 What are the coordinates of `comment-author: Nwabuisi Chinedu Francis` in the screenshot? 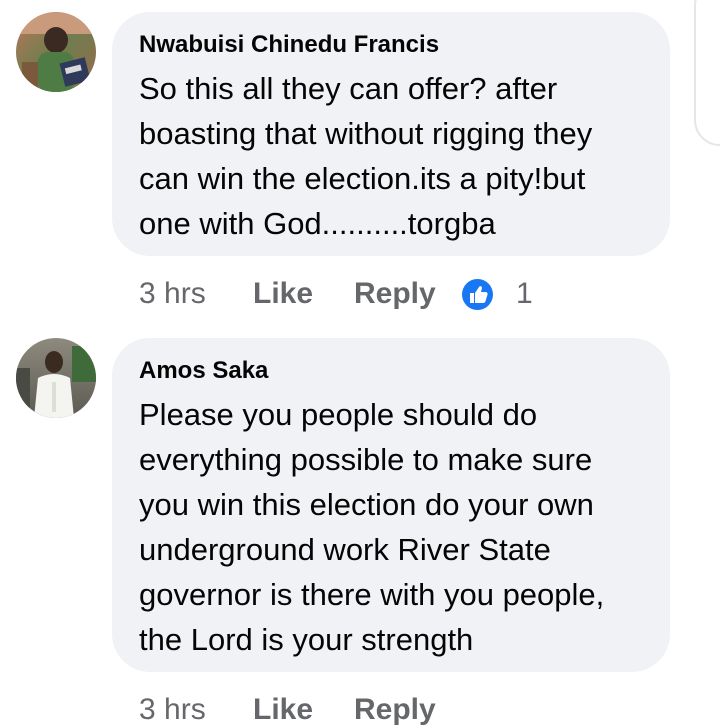 It's located at (391, 45).